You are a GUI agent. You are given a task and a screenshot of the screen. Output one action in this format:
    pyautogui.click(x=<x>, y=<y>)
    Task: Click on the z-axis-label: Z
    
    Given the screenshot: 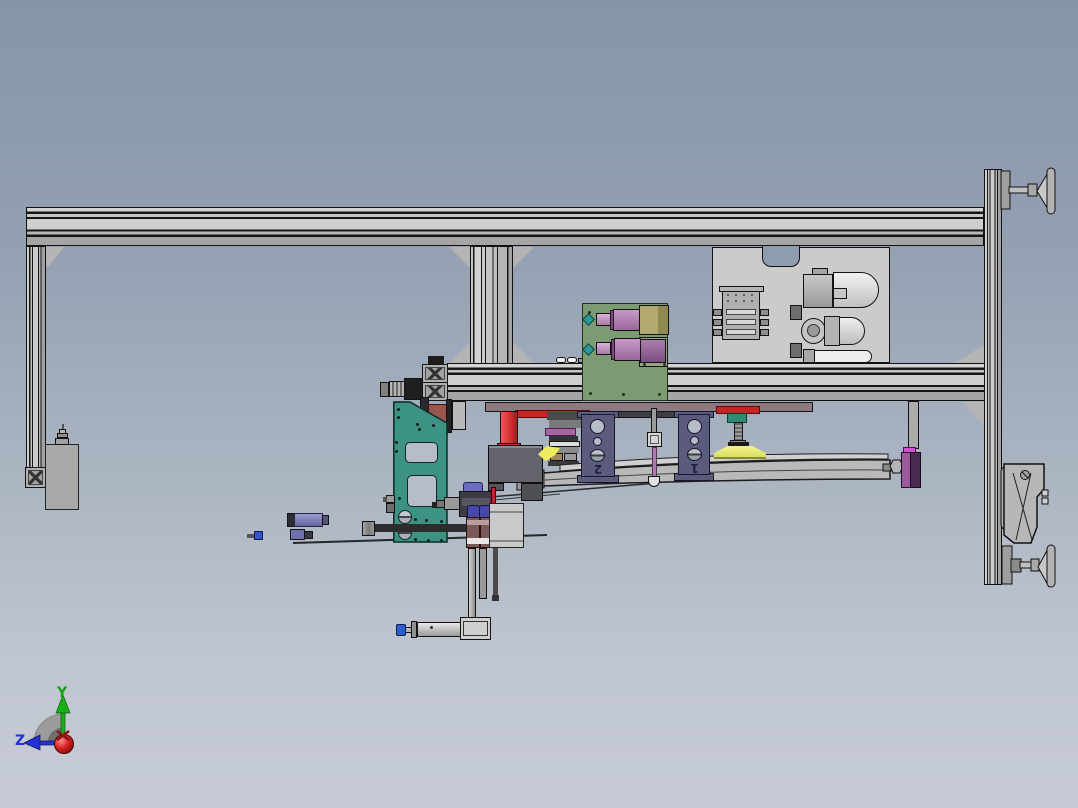 What is the action you would take?
    pyautogui.click(x=20, y=741)
    